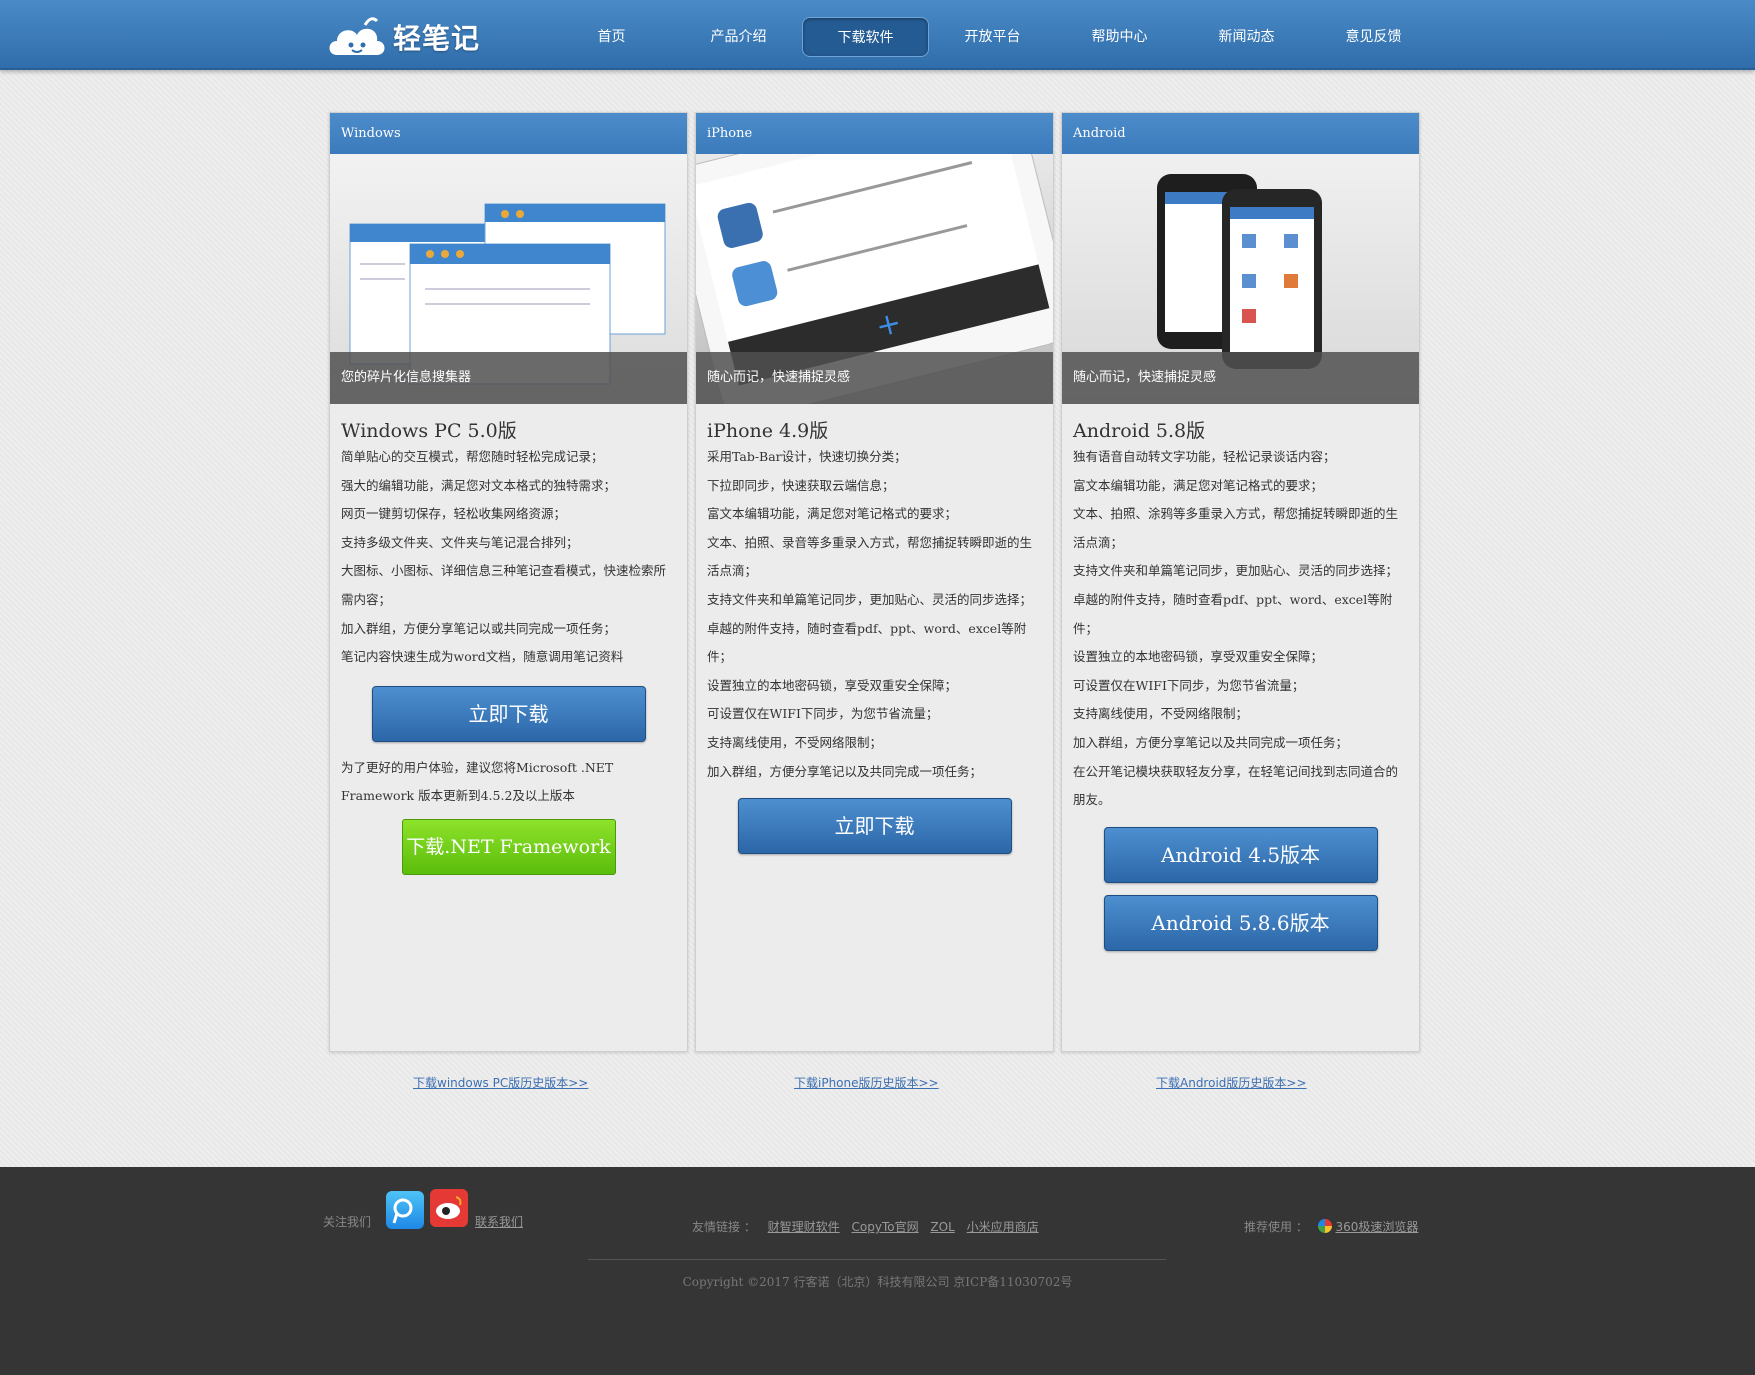 The width and height of the screenshot is (1755, 1375). I want to click on friend-link-xiaomi: 小米应用商店, so click(1003, 1227).